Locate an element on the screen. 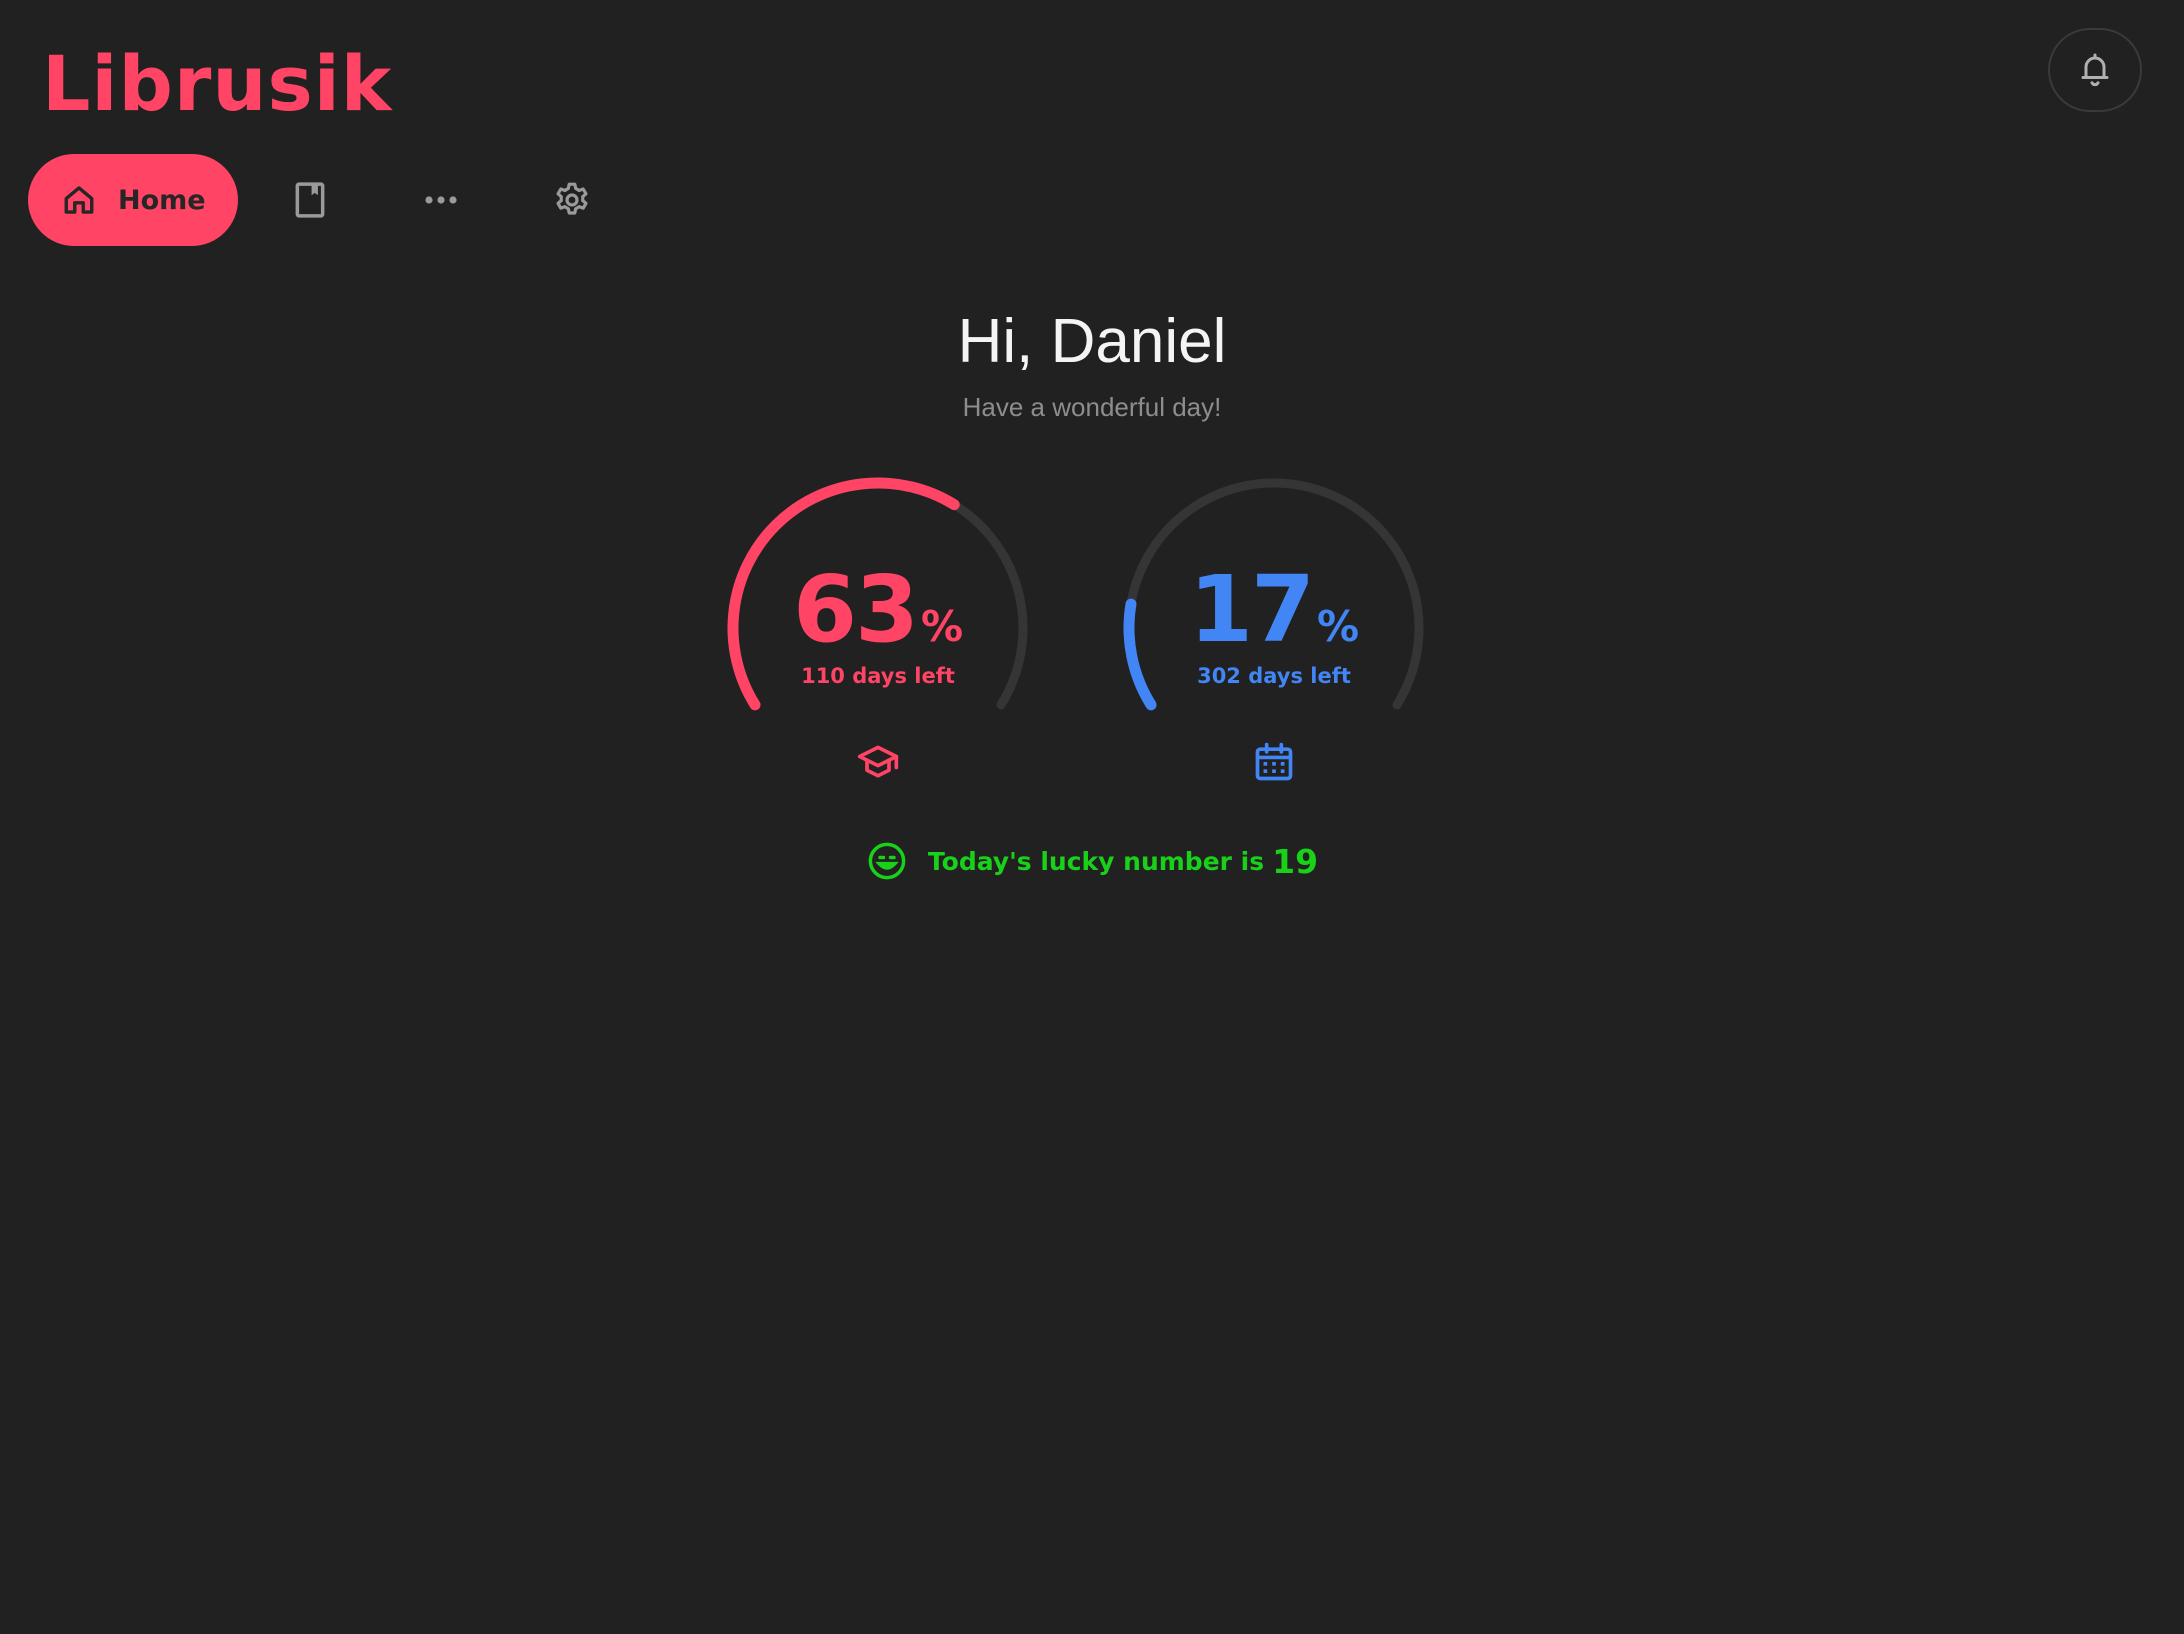 Image resolution: width=2184 pixels, height=1634 pixels. app-logo: Librusik is located at coordinates (217, 83).